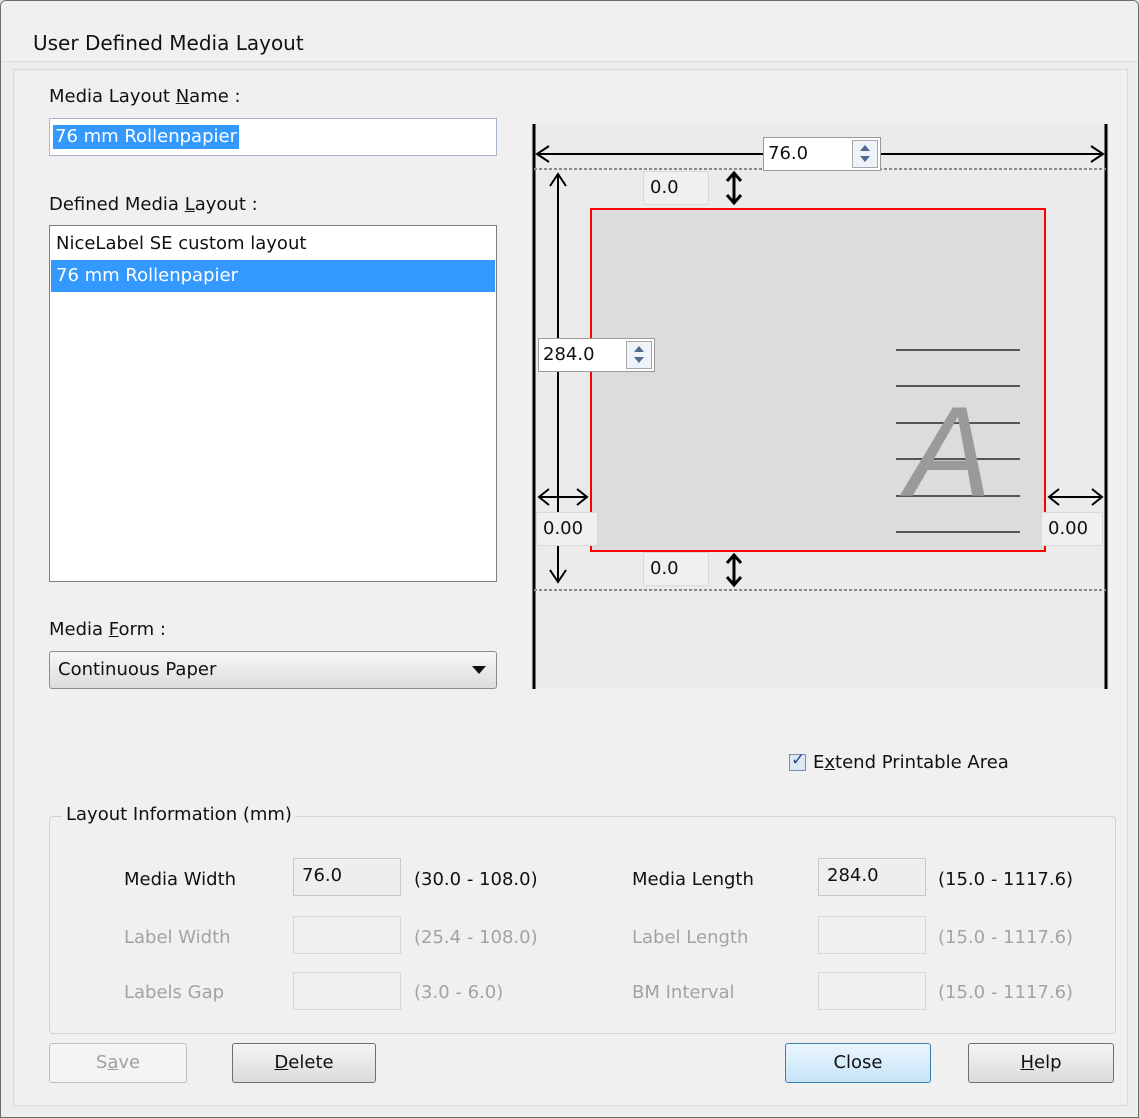 The height and width of the screenshot is (1118, 1139). I want to click on help-button: Help, so click(1041, 1063).